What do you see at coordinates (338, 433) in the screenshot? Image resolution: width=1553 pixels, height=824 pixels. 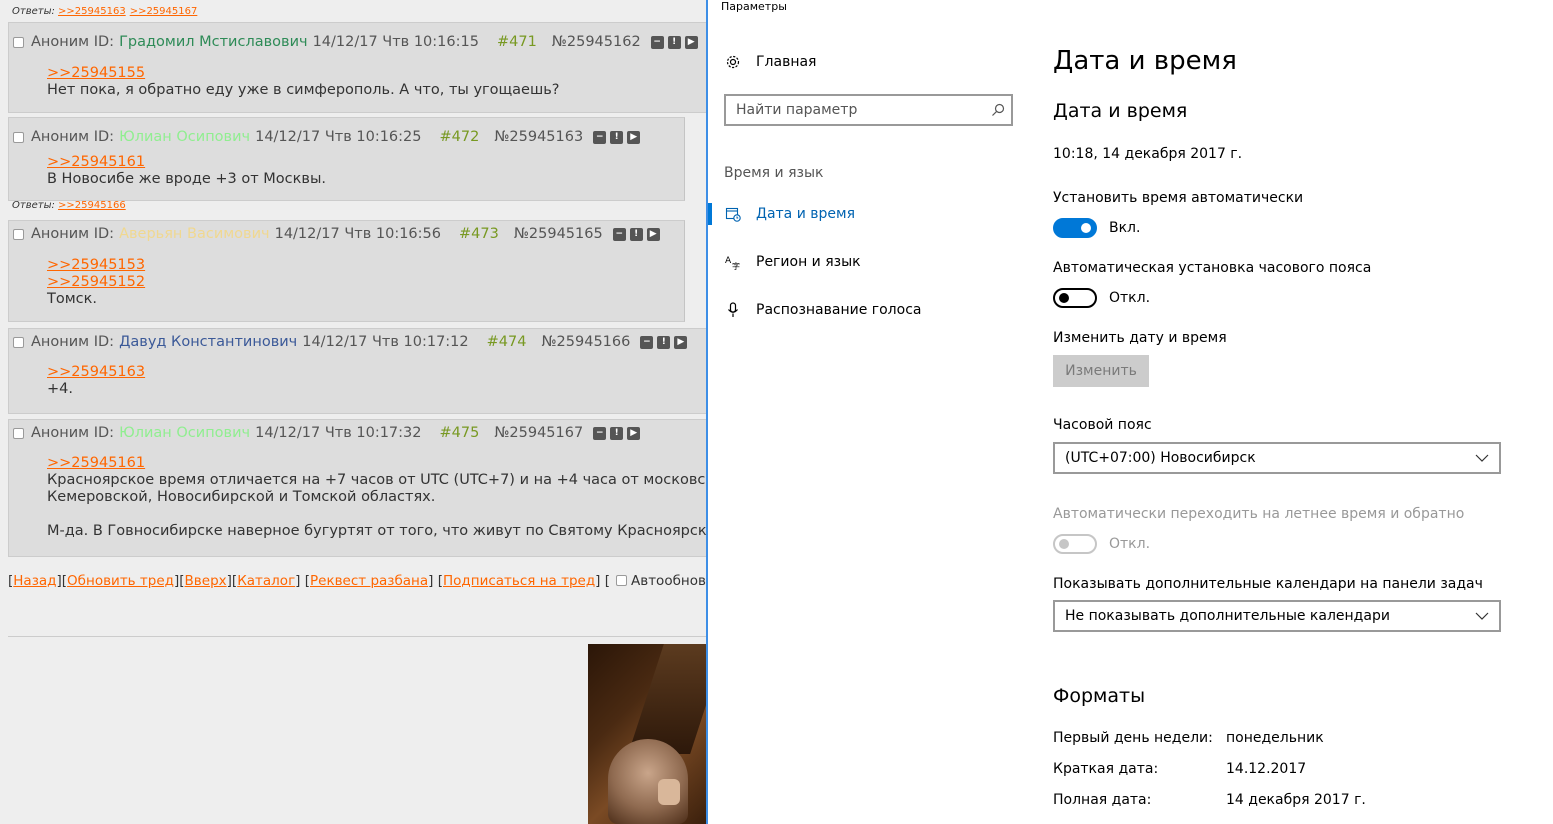 I see `post-date: 14/12/17 Чтв 10:17:32` at bounding box center [338, 433].